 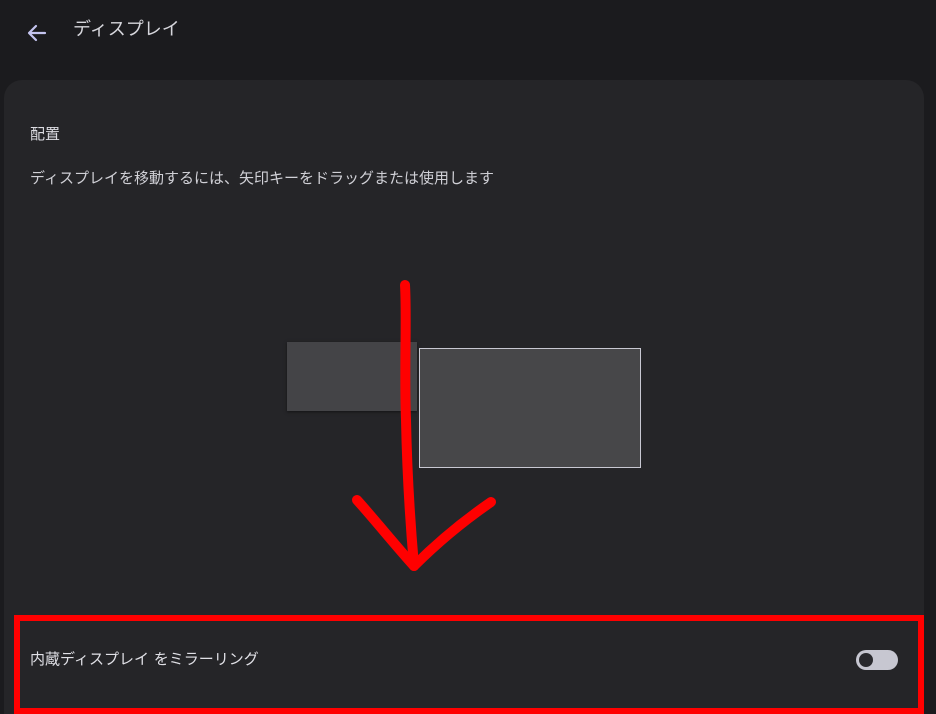 What do you see at coordinates (468, 31) in the screenshot?
I see `top-bar: ディスプレイ` at bounding box center [468, 31].